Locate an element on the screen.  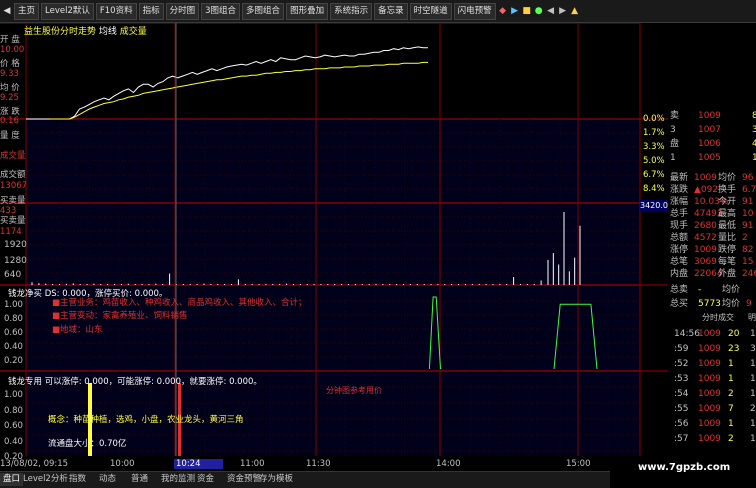
order-row: 1100515 is located at coordinates (713, 158).